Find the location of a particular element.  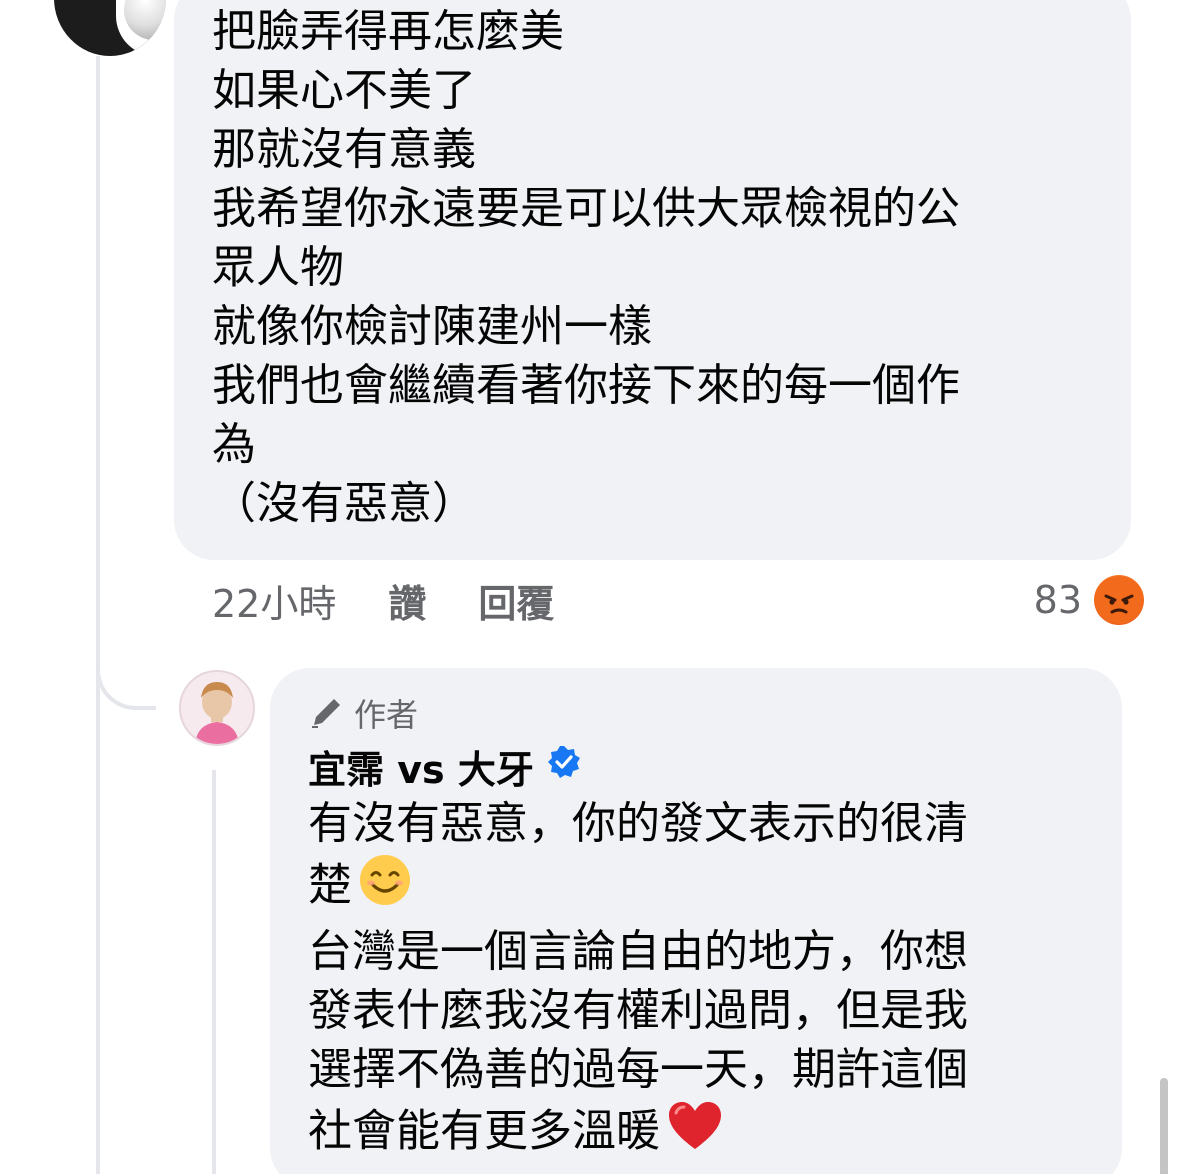

reply-line: 有沒有惡意，你的發文表示的很清 is located at coordinates (638, 823).